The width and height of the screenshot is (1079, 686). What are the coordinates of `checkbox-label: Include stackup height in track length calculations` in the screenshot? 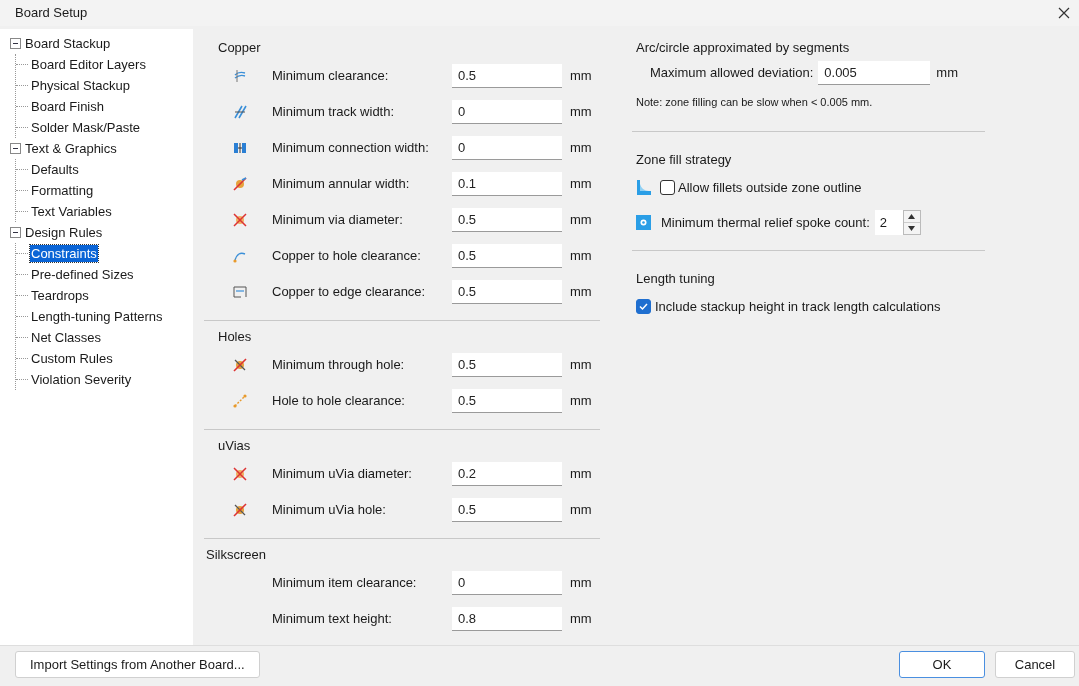 It's located at (798, 306).